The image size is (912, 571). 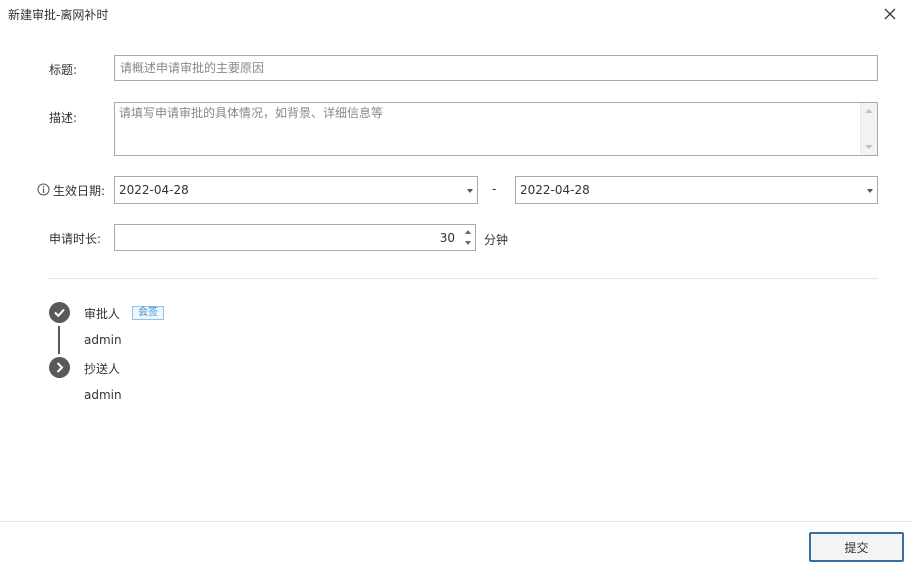 I want to click on duration-value: 30, so click(x=447, y=238).